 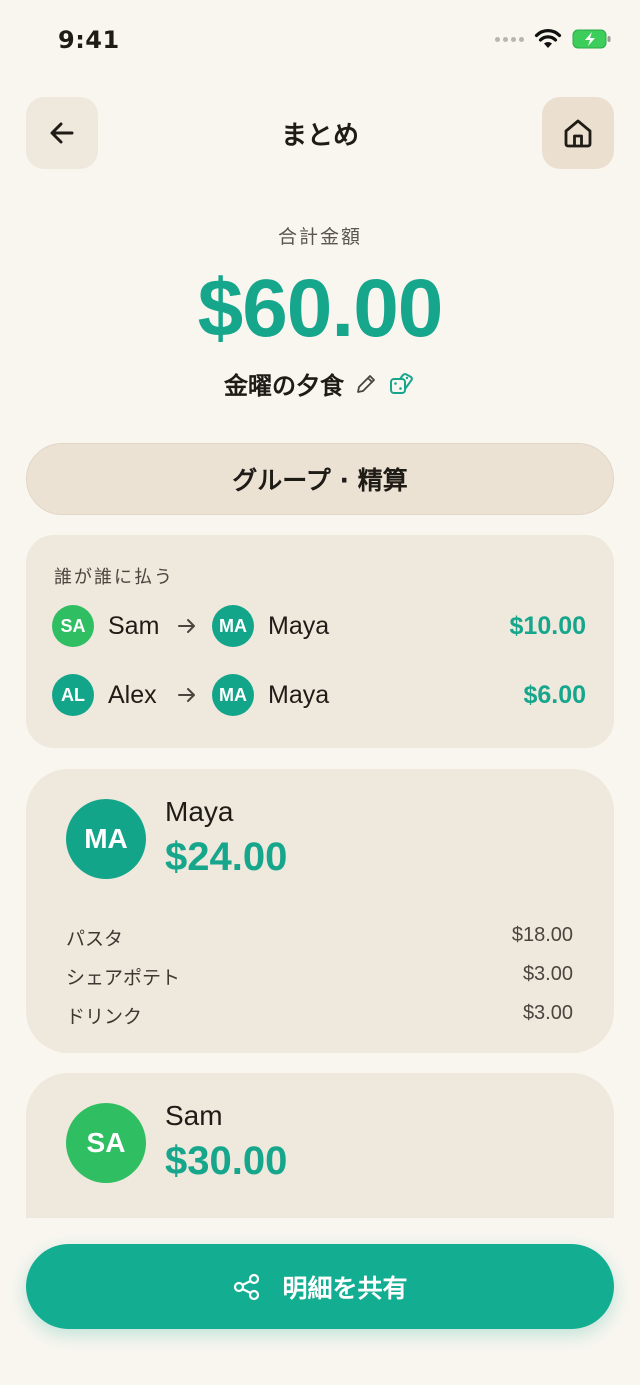 What do you see at coordinates (104, 1017) in the screenshot?
I see `item-name: ドリンク` at bounding box center [104, 1017].